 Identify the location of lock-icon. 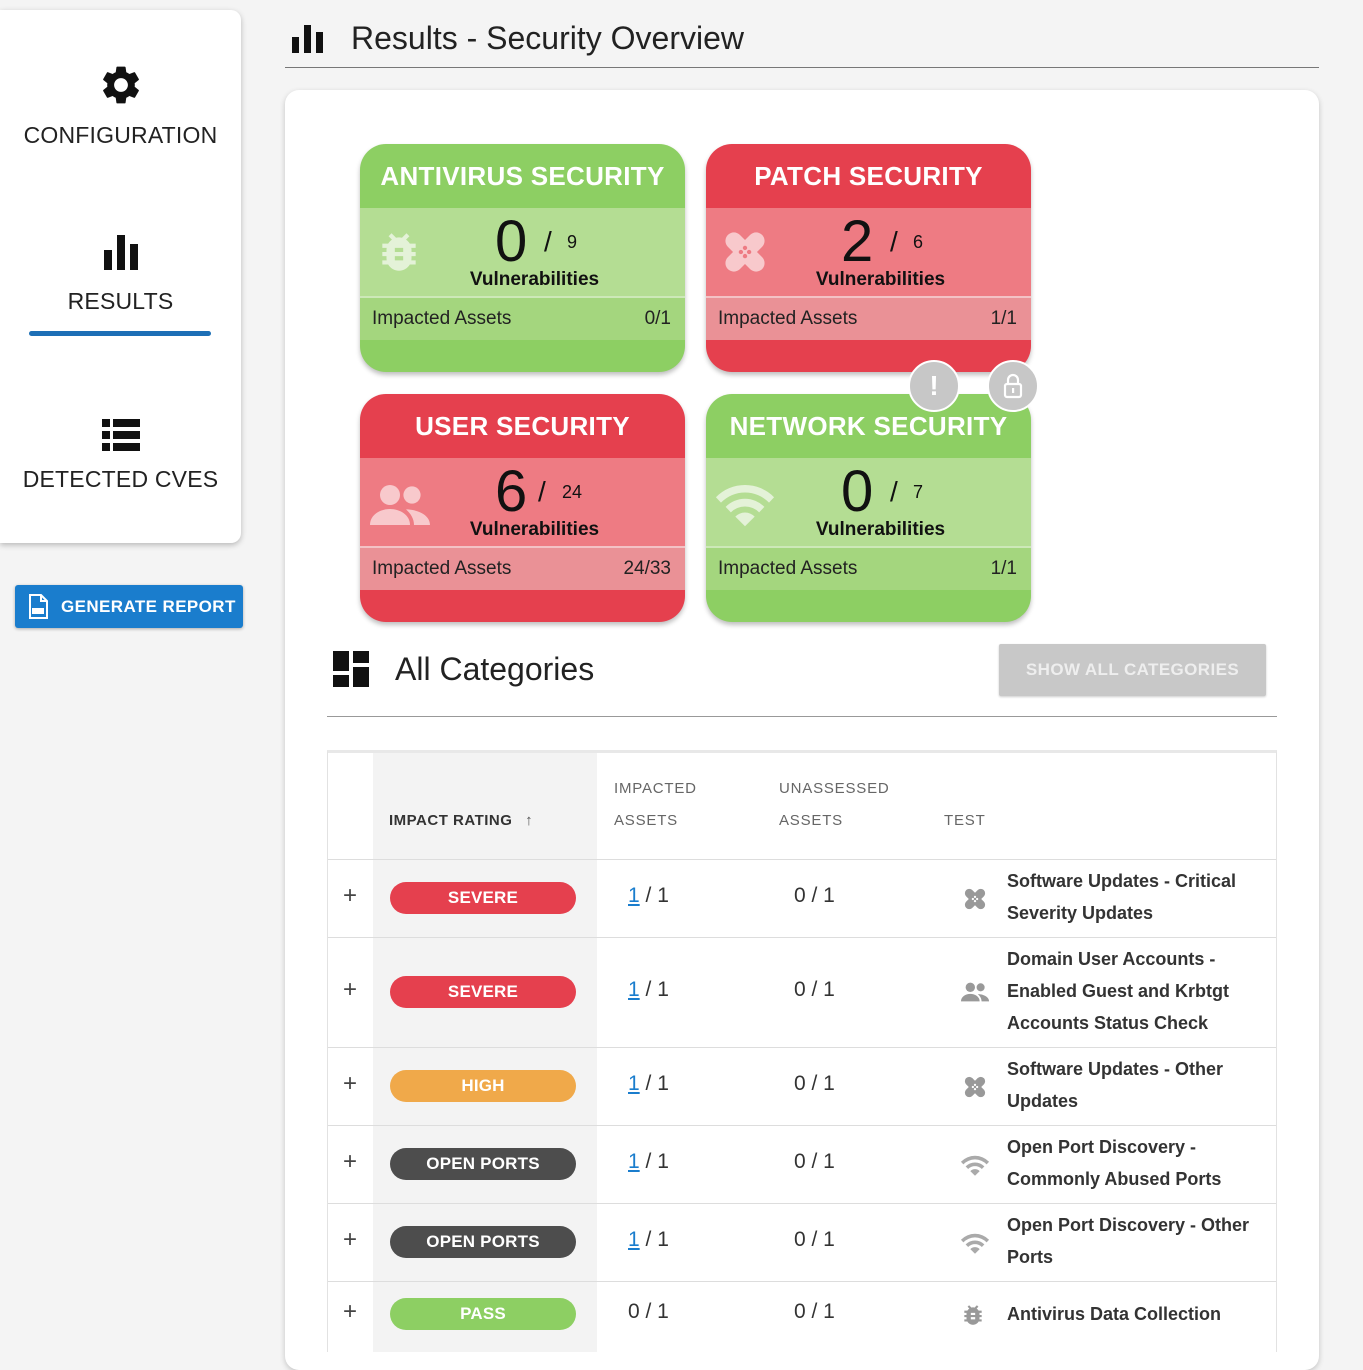
(1013, 386).